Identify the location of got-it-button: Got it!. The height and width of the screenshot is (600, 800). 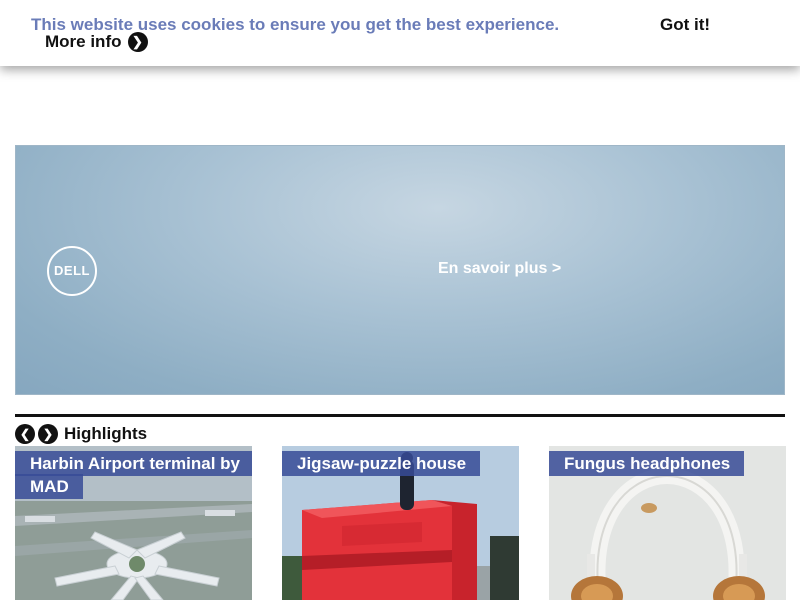
(685, 25).